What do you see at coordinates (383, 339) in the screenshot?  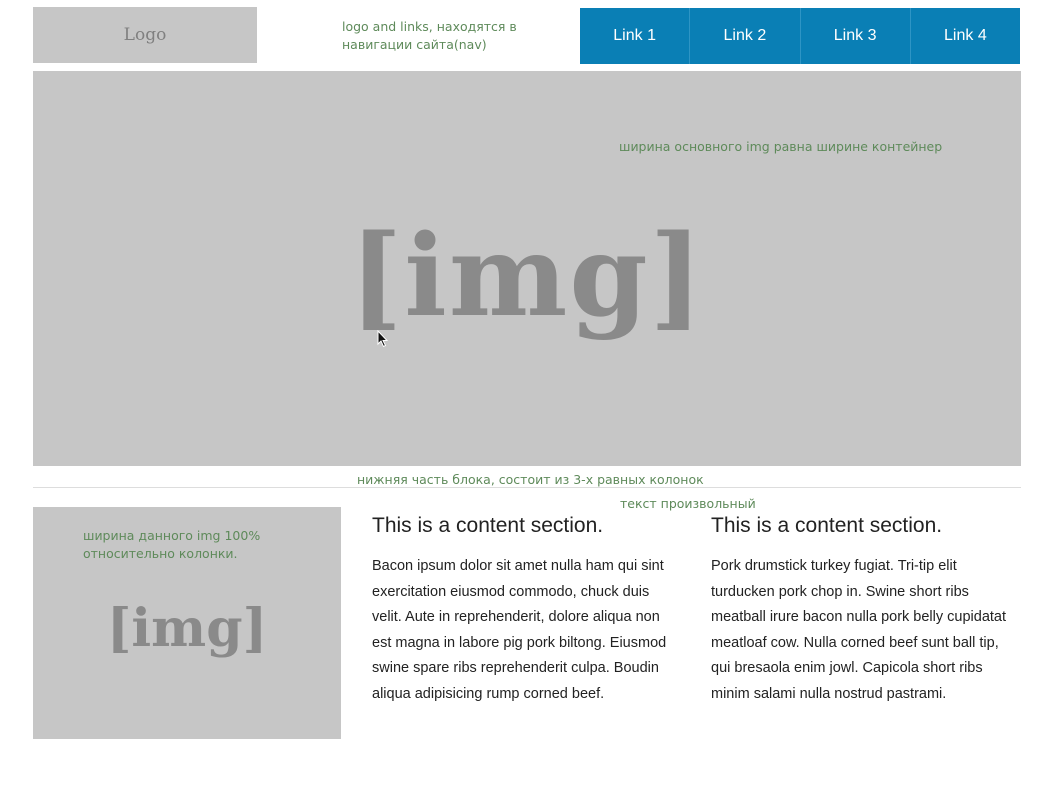 I see `mouse-cursor-icon` at bounding box center [383, 339].